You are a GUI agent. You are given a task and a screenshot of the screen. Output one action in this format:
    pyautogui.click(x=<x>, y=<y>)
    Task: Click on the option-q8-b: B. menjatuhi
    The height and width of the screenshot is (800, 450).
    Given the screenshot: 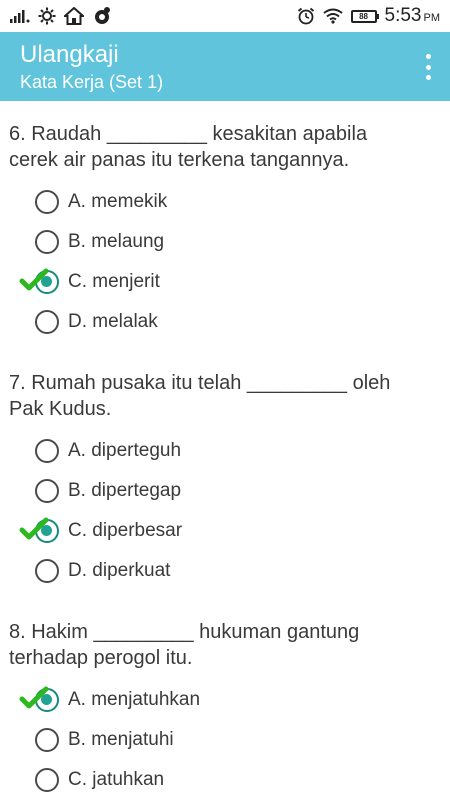 What is the action you would take?
    pyautogui.click(x=225, y=740)
    